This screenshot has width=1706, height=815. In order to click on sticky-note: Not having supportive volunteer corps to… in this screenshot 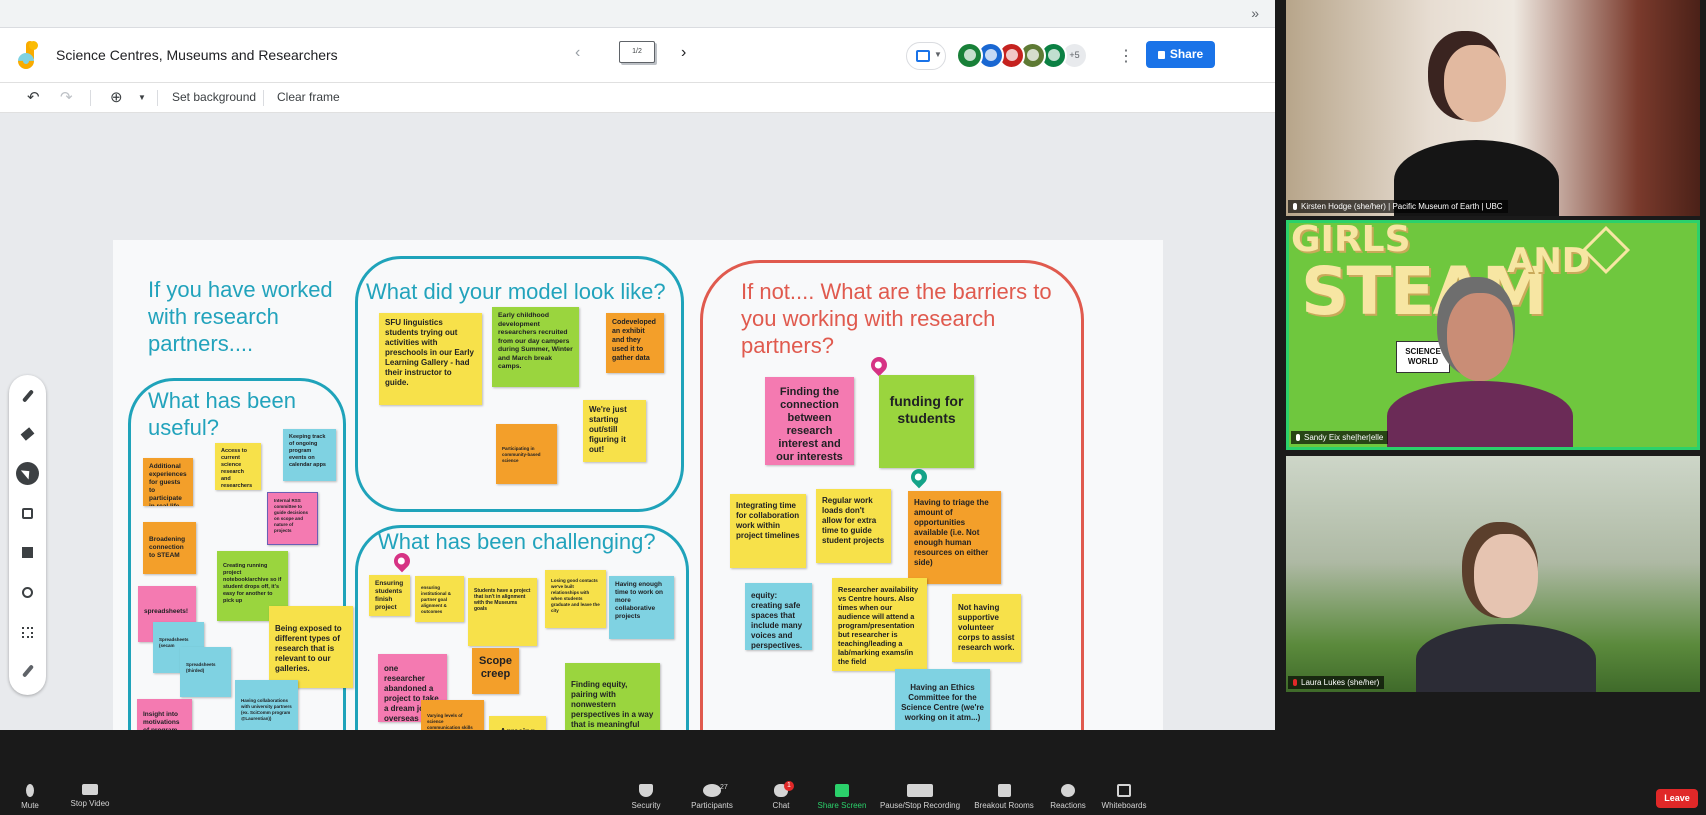, I will do `click(986, 628)`.